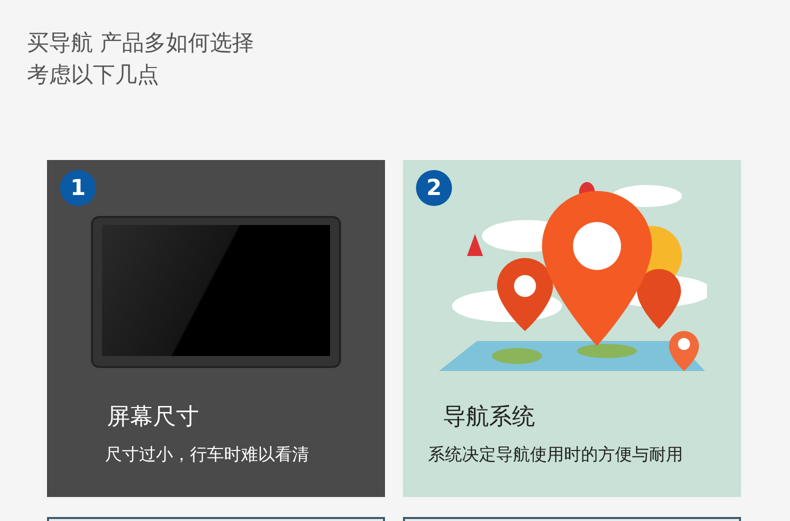  I want to click on card-subtitle: 尺寸过小，行车时难以看清, so click(207, 455).